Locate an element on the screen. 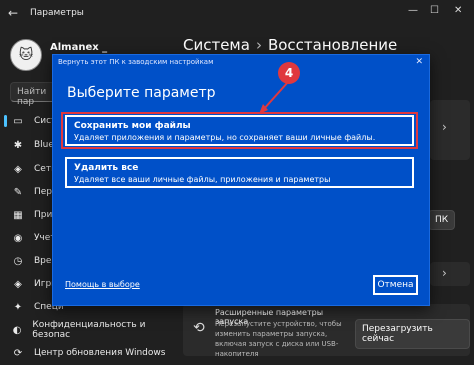 The height and width of the screenshot is (365, 474). step-badge: 4 is located at coordinates (289, 73).